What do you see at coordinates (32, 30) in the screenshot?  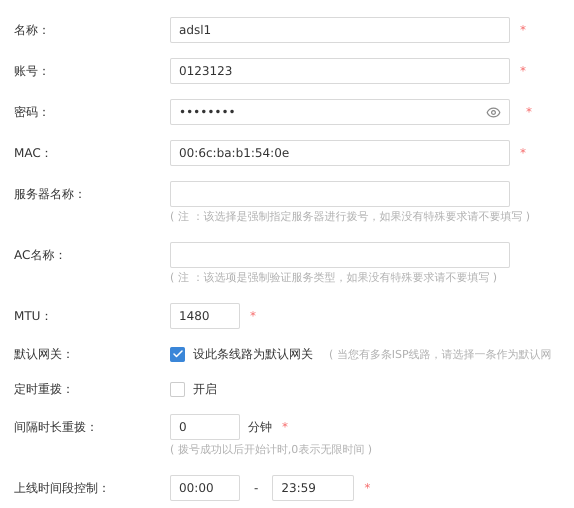 I see `field-label: 名称：` at bounding box center [32, 30].